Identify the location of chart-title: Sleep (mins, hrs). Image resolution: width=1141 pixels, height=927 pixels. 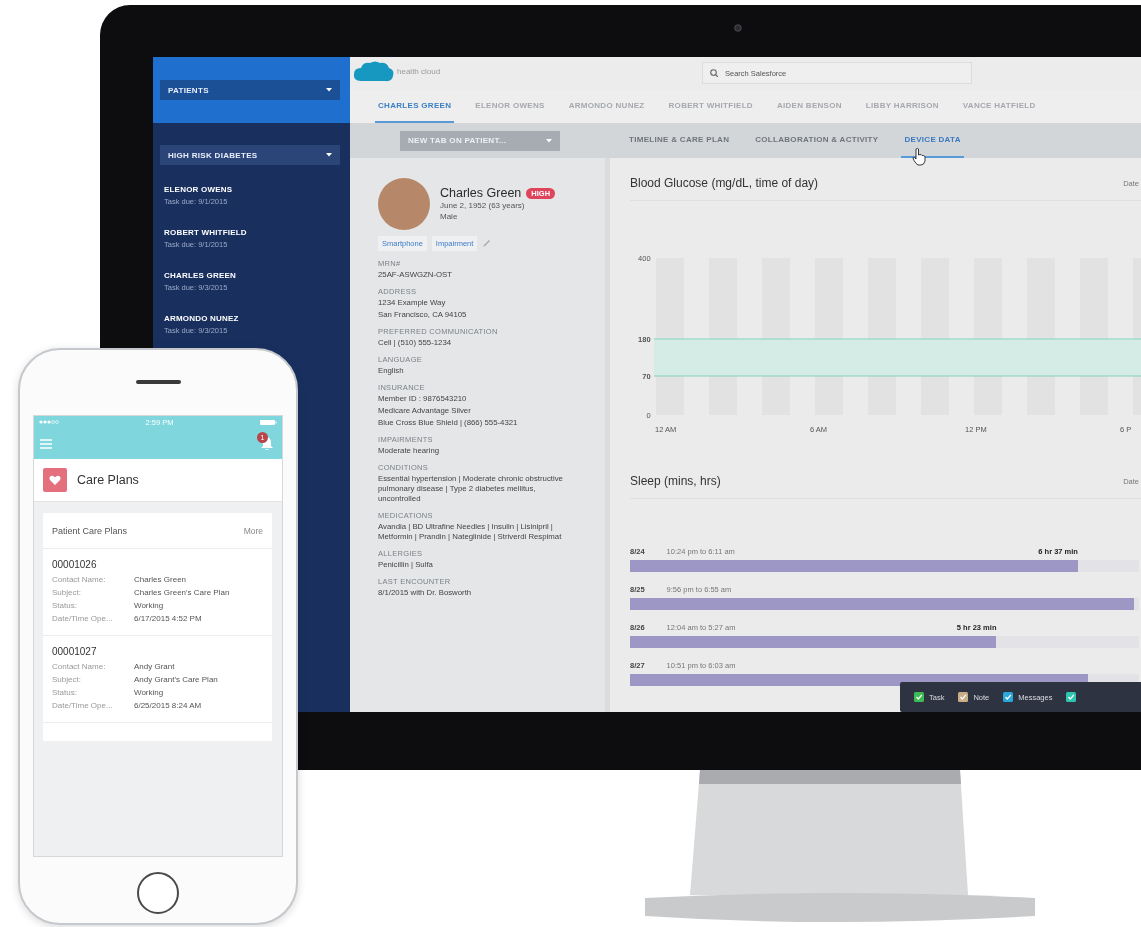
(675, 481).